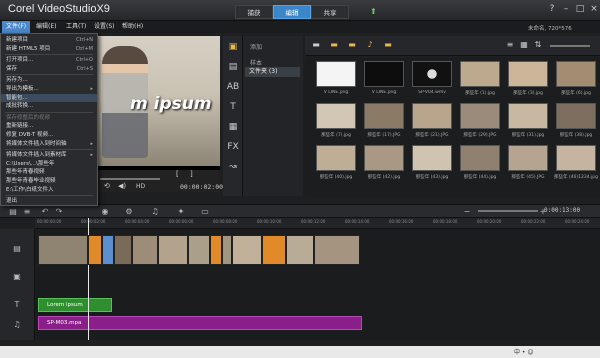 The width and height of the screenshot is (600, 358). I want to click on motion-tracking-icon: ✦, so click(181, 212).